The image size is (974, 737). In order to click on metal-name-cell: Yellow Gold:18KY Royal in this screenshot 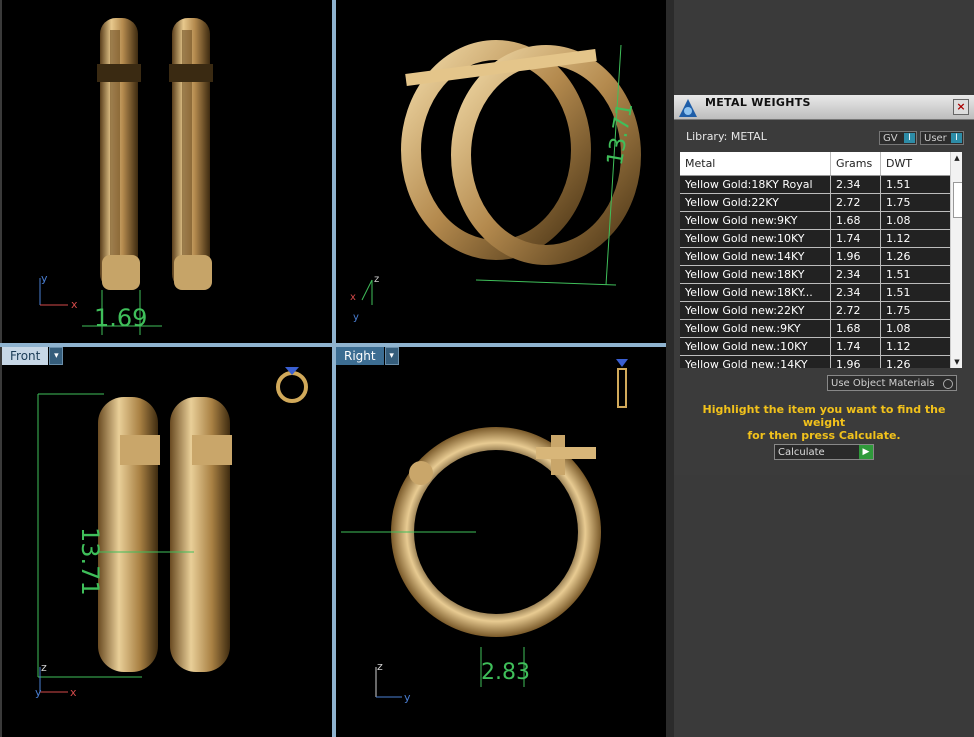, I will do `click(749, 184)`.